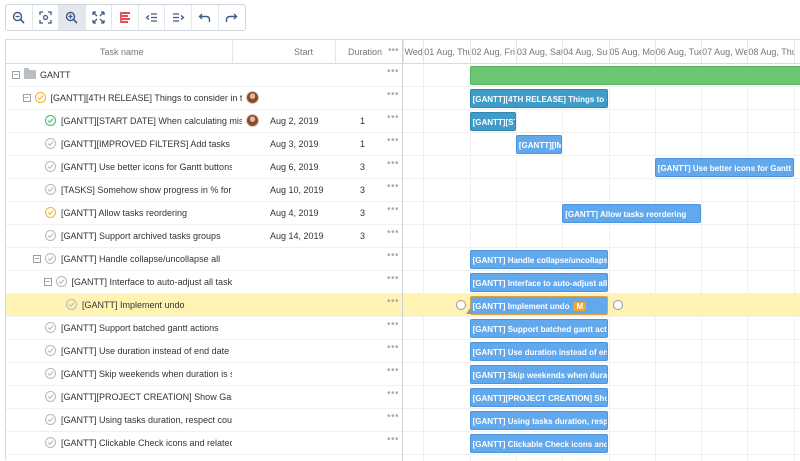  I want to click on task-row: [GANTT] Implement undo •••, so click(204, 305).